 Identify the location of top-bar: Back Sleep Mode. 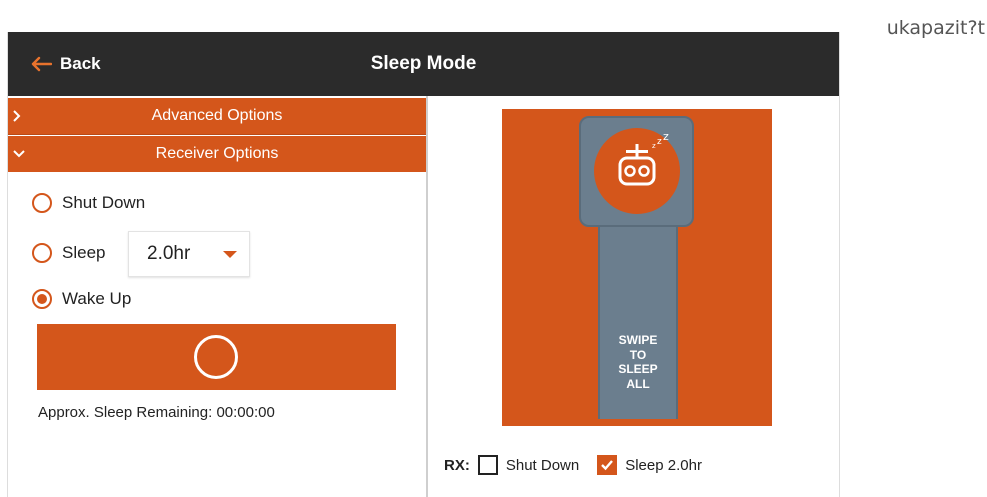
(423, 64).